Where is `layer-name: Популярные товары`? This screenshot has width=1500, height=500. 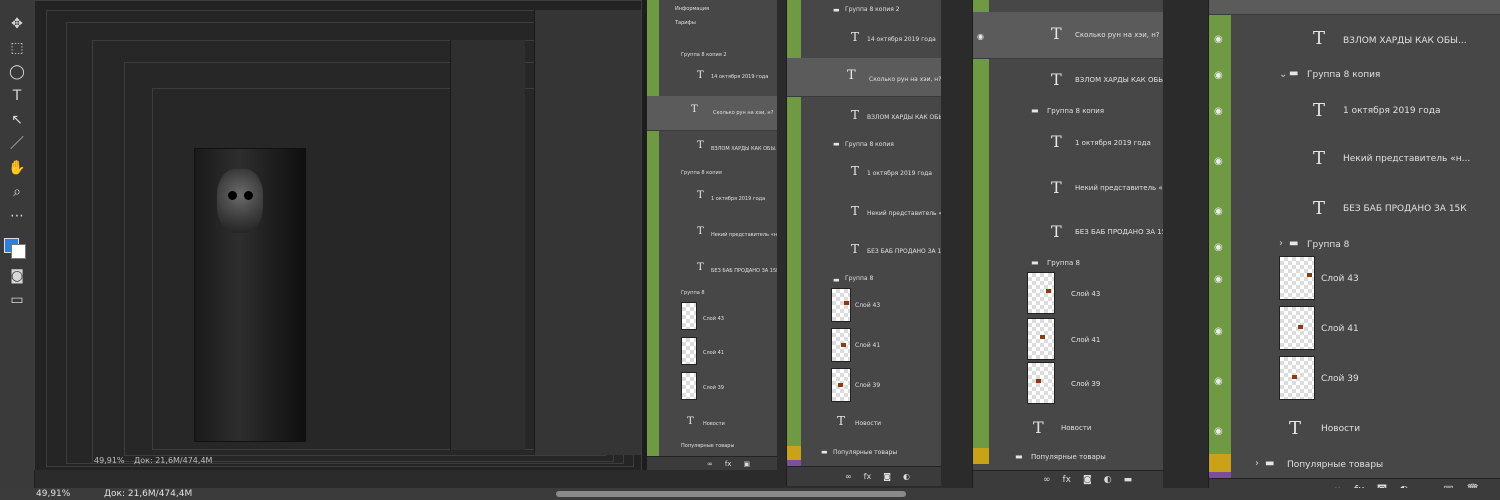 layer-name: Популярные товары is located at coordinates (865, 452).